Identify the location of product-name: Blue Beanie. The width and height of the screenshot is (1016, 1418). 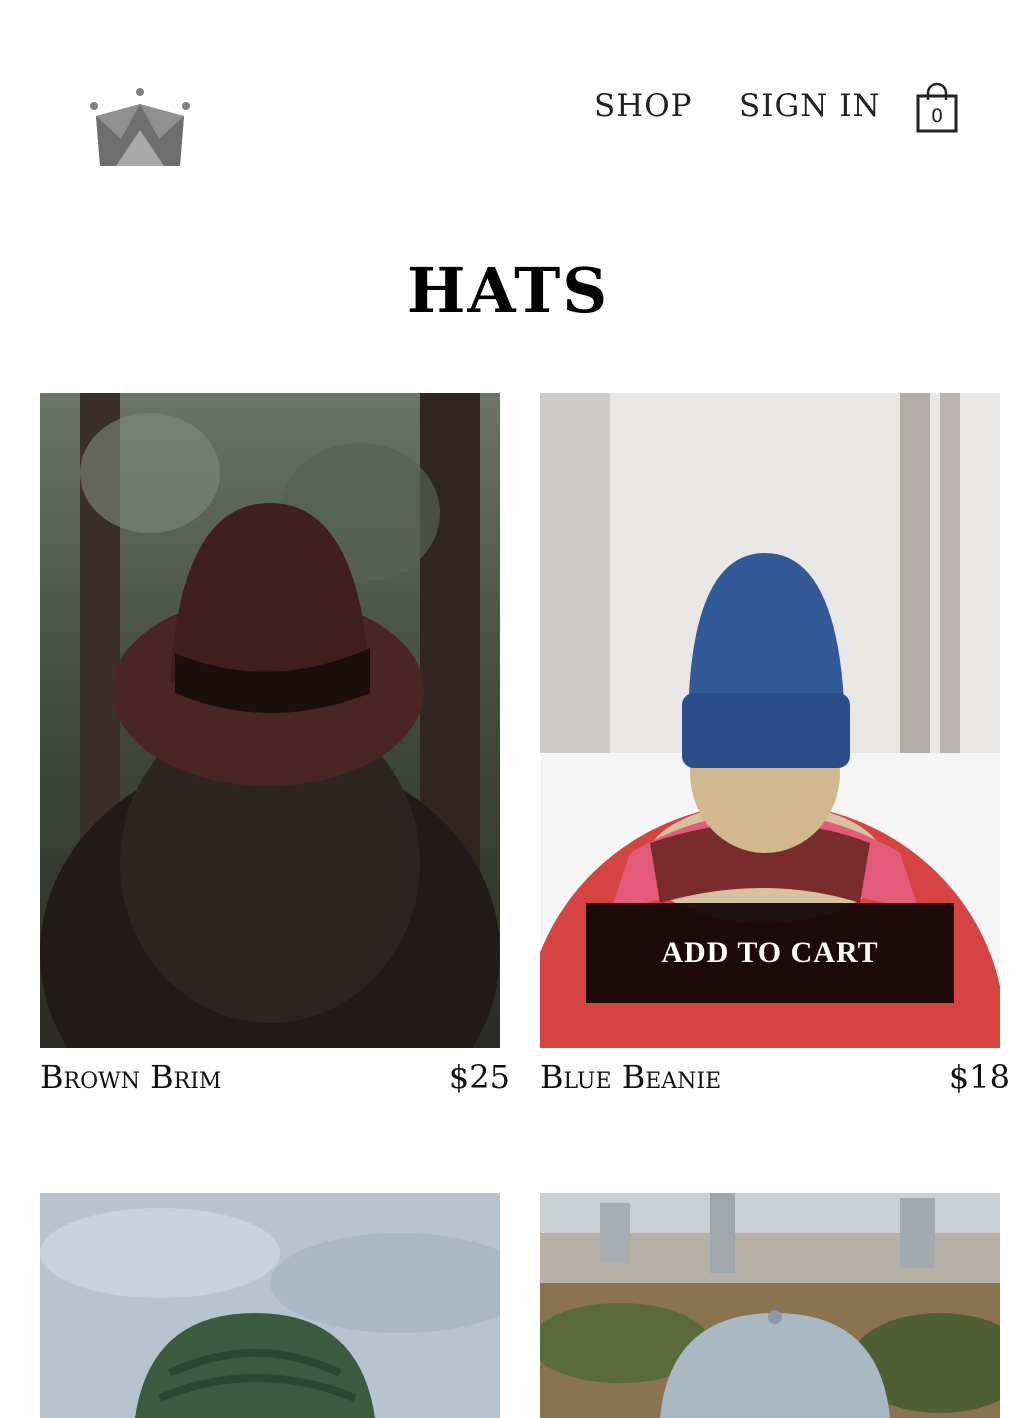
(631, 1077).